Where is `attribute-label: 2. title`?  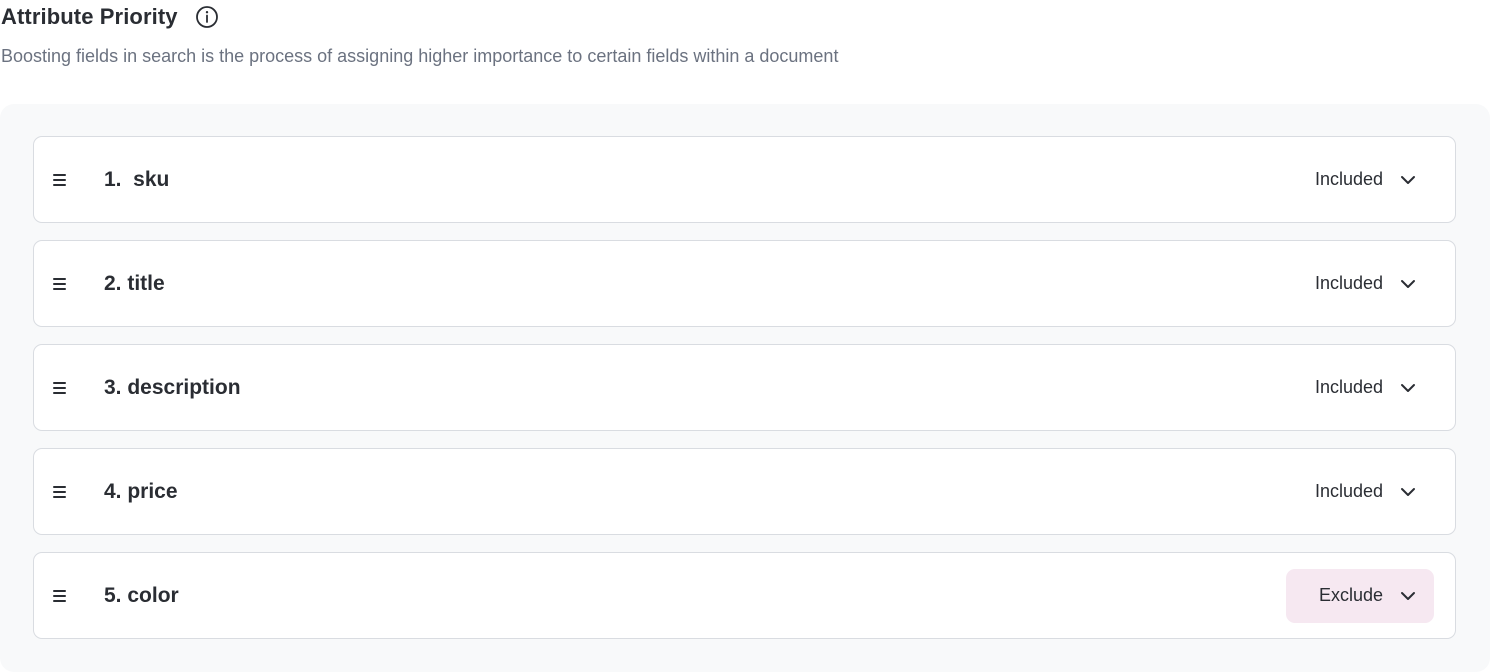
attribute-label: 2. title is located at coordinates (134, 283).